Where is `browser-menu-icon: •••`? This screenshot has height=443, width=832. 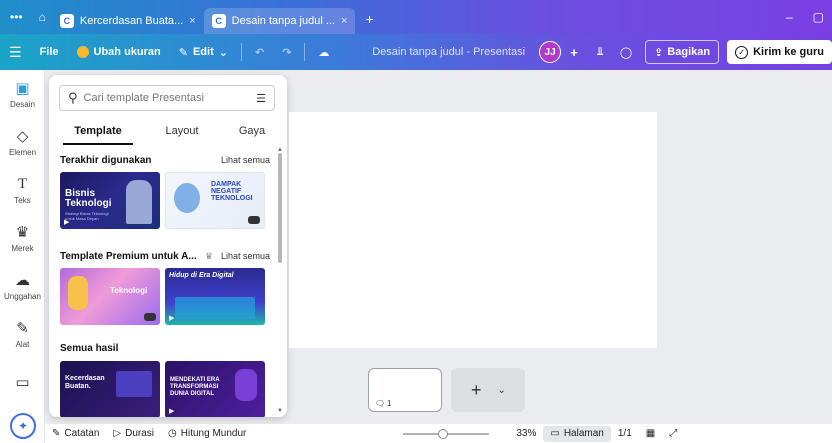
browser-menu-icon: ••• is located at coordinates (16, 17).